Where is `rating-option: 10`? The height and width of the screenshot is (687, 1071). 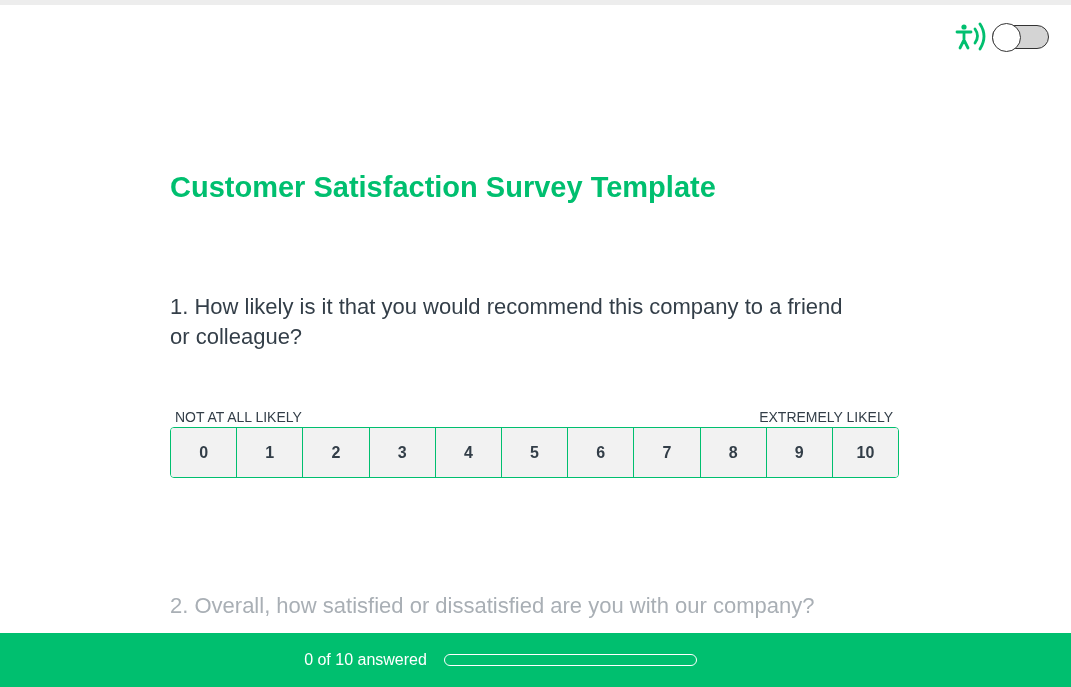
rating-option: 10 is located at coordinates (864, 452).